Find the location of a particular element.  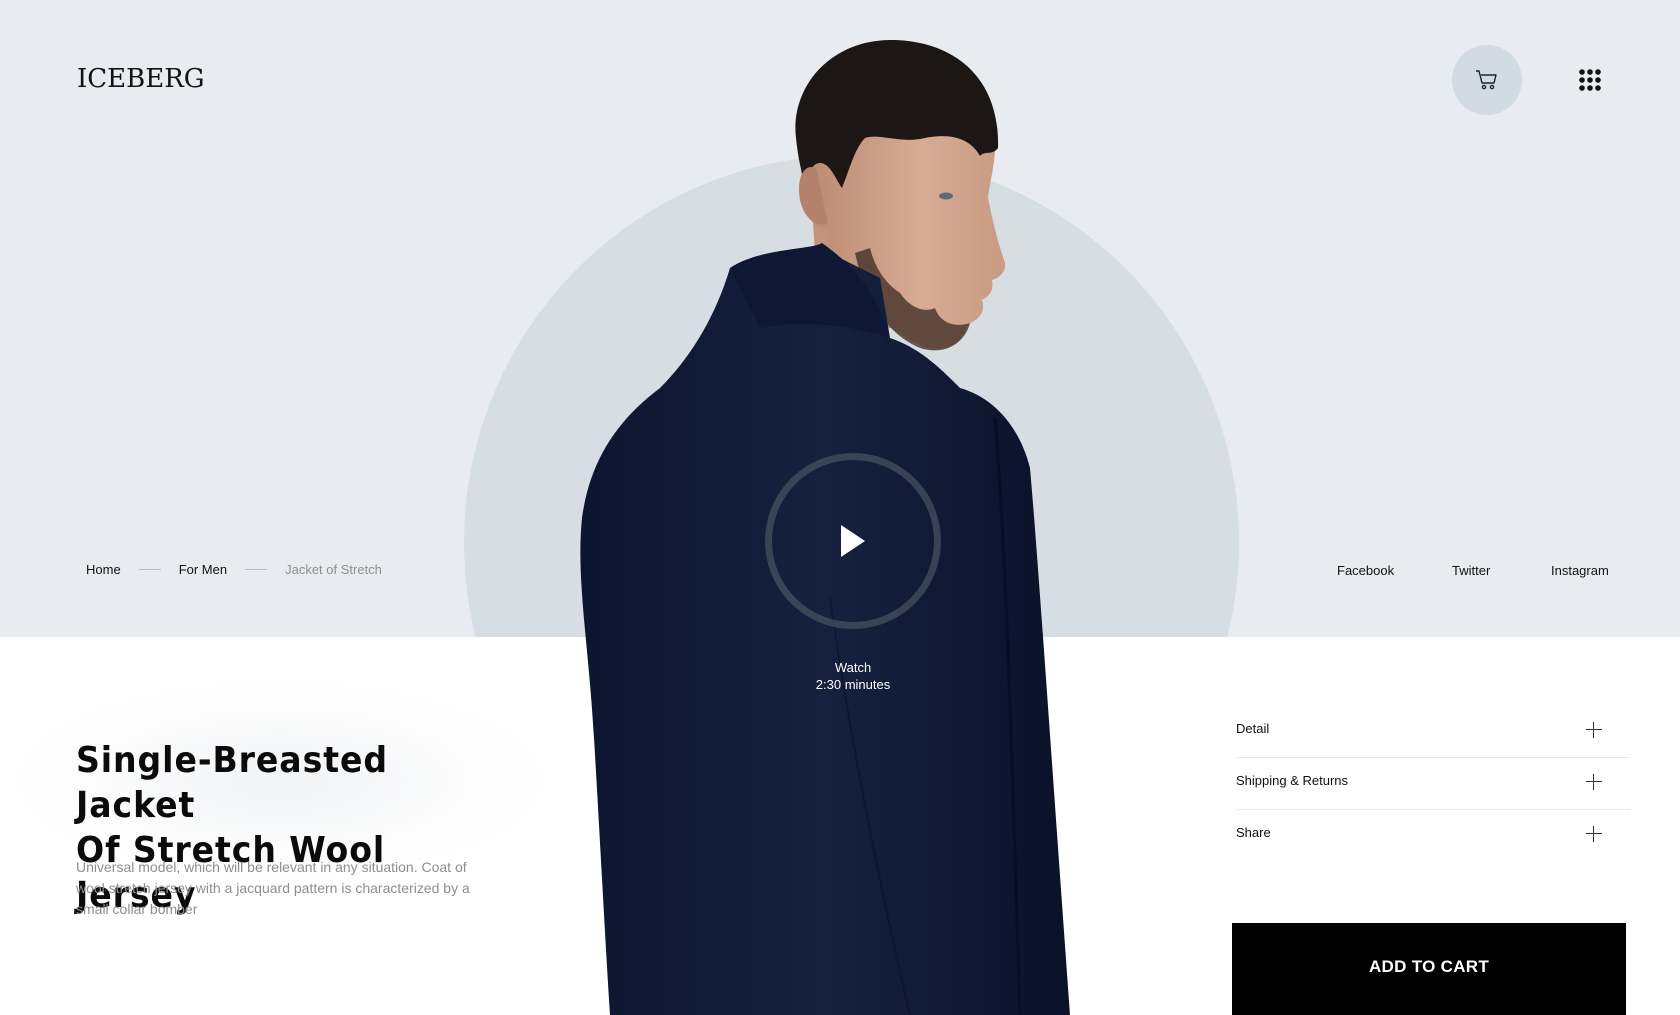

cart-icon is located at coordinates (1486, 80).